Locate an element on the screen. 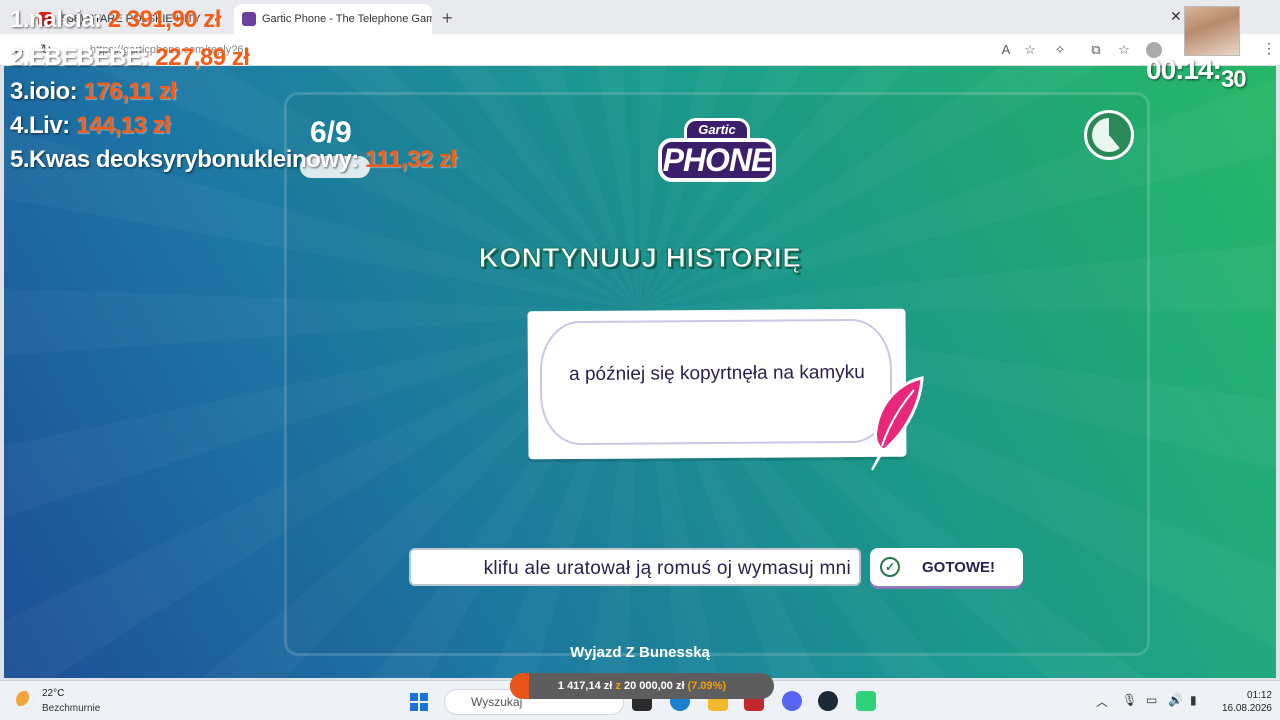 The width and height of the screenshot is (1280, 720). extensions-icon: ✧ is located at coordinates (1060, 50).